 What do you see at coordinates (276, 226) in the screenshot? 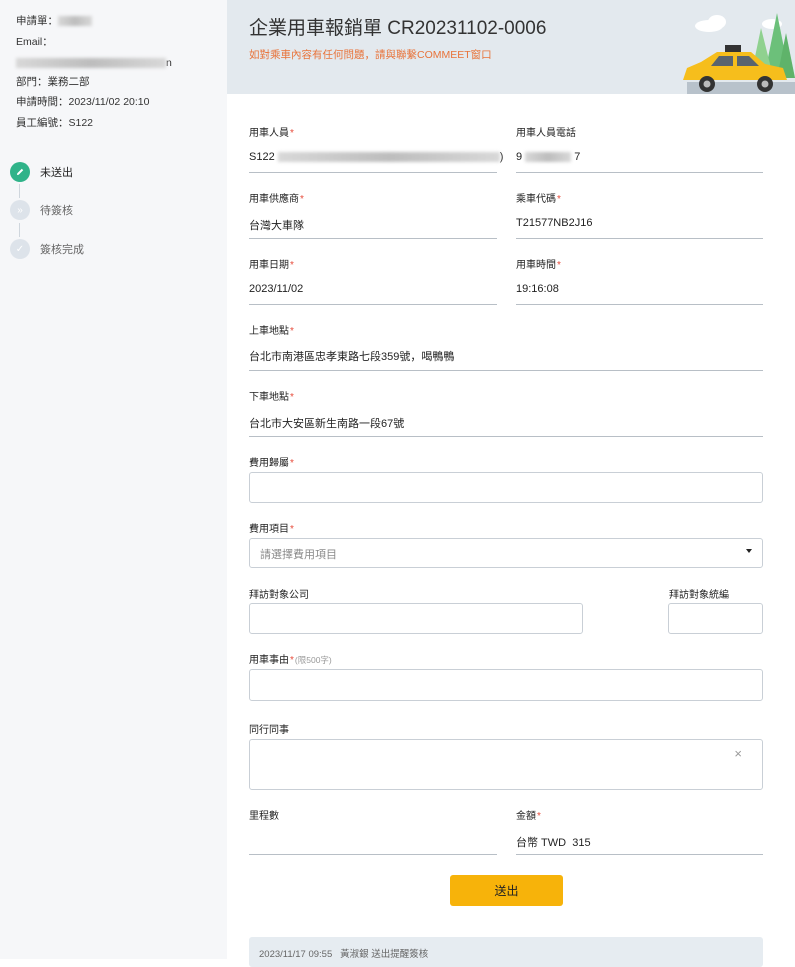
I see `supplier-value: 台灣大車隊` at bounding box center [276, 226].